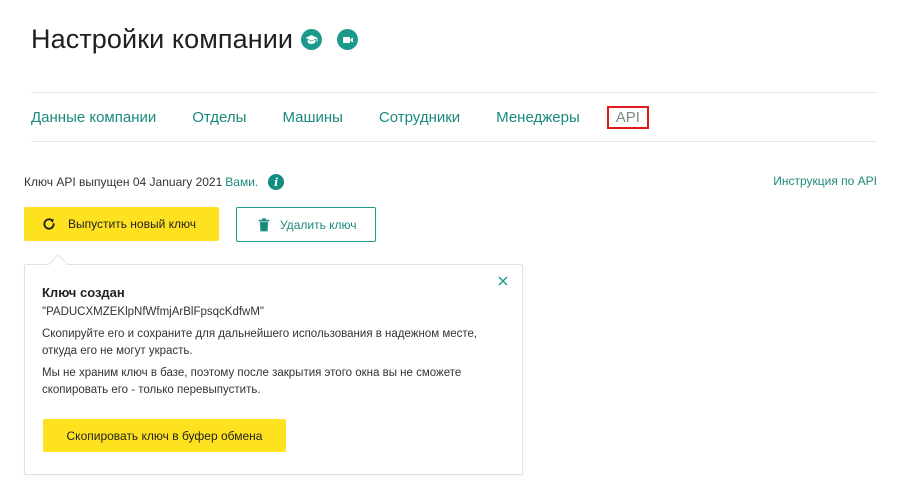 This screenshot has height=492, width=907. Describe the element at coordinates (454, 141) in the screenshot. I see `tabs-bottom-divider` at that location.